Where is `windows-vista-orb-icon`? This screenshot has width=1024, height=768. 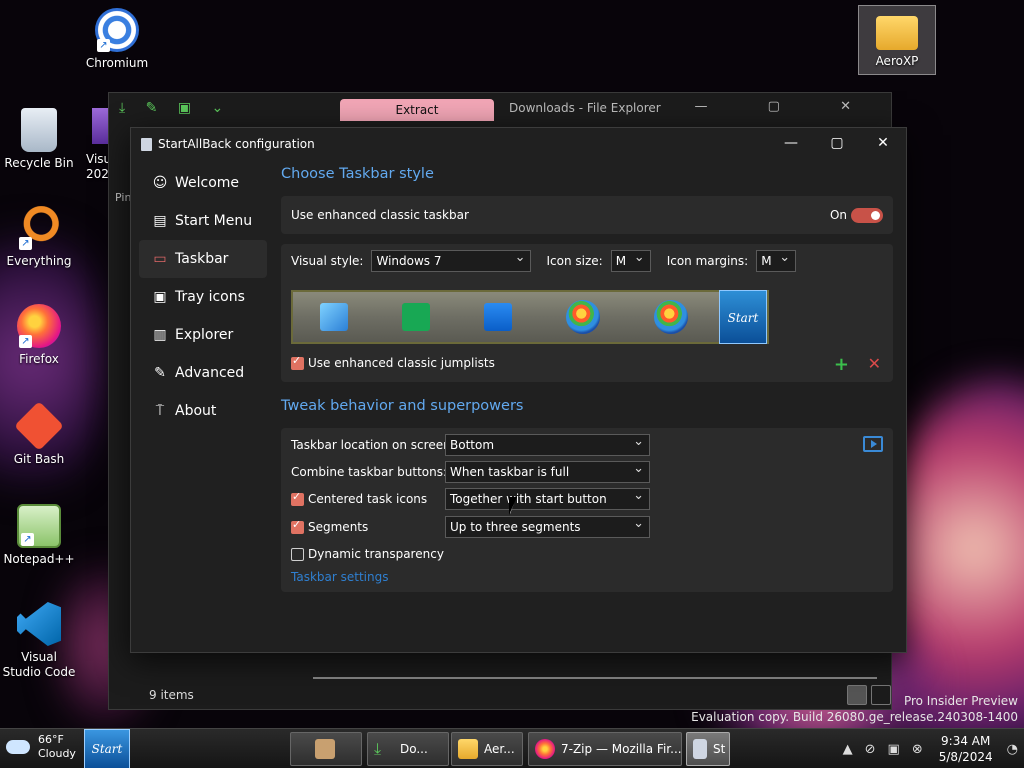 windows-vista-orb-icon is located at coordinates (671, 317).